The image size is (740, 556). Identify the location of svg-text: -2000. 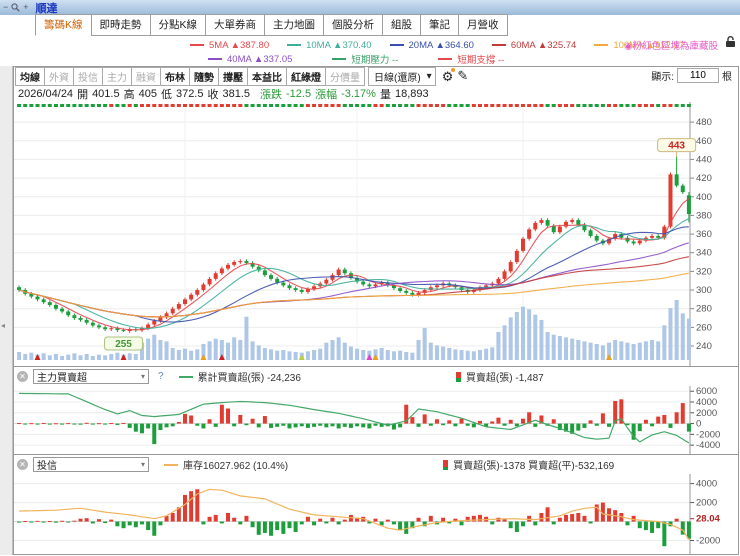
(708, 541).